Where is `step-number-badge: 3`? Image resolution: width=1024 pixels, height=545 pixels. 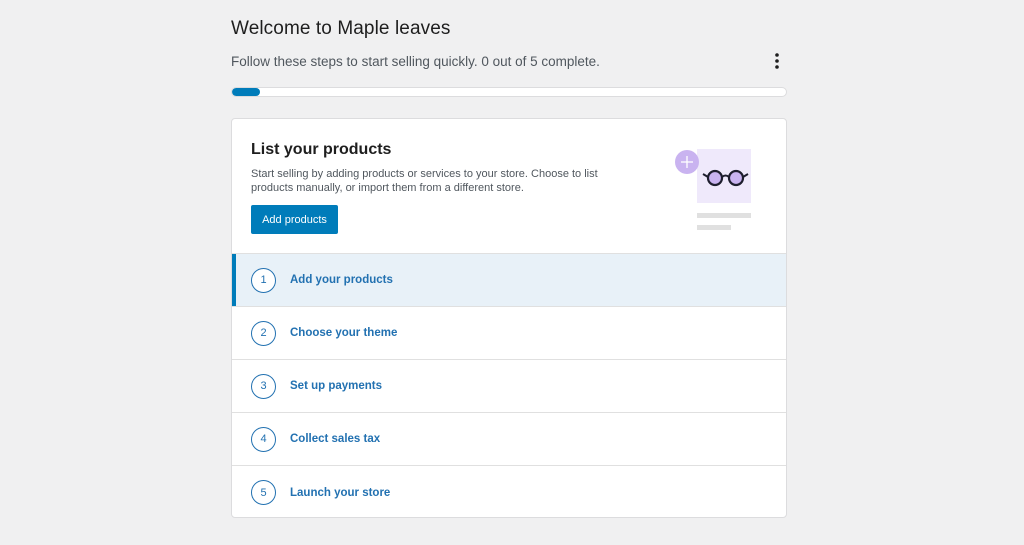
step-number-badge: 3 is located at coordinates (263, 386).